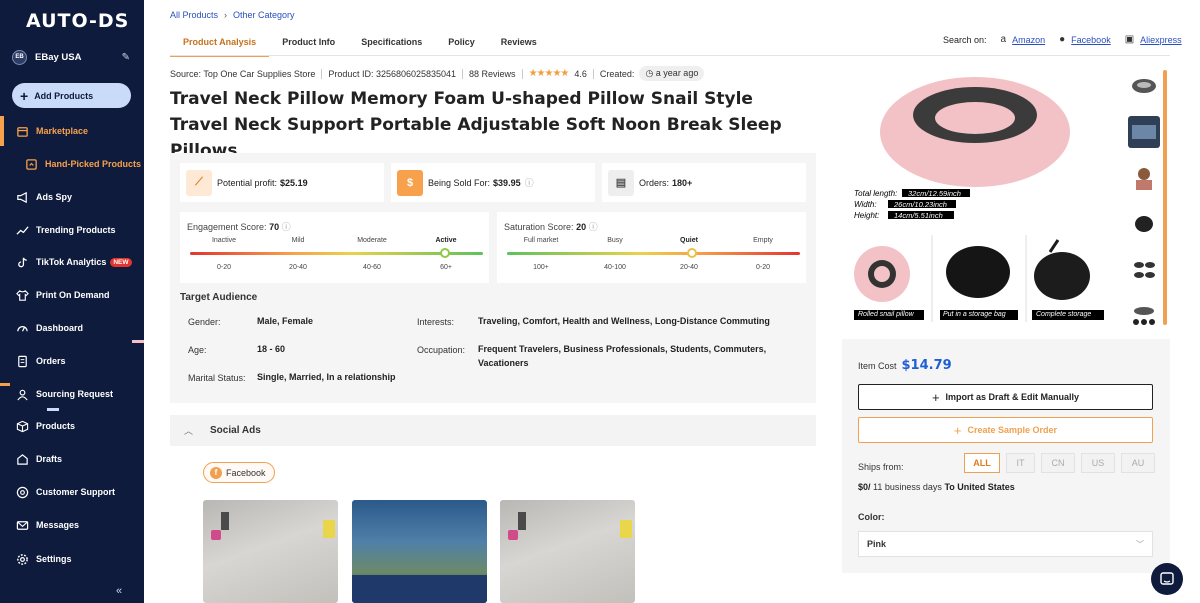  What do you see at coordinates (220, 42) in the screenshot?
I see `tab-product-analysis: Product Analysis` at bounding box center [220, 42].